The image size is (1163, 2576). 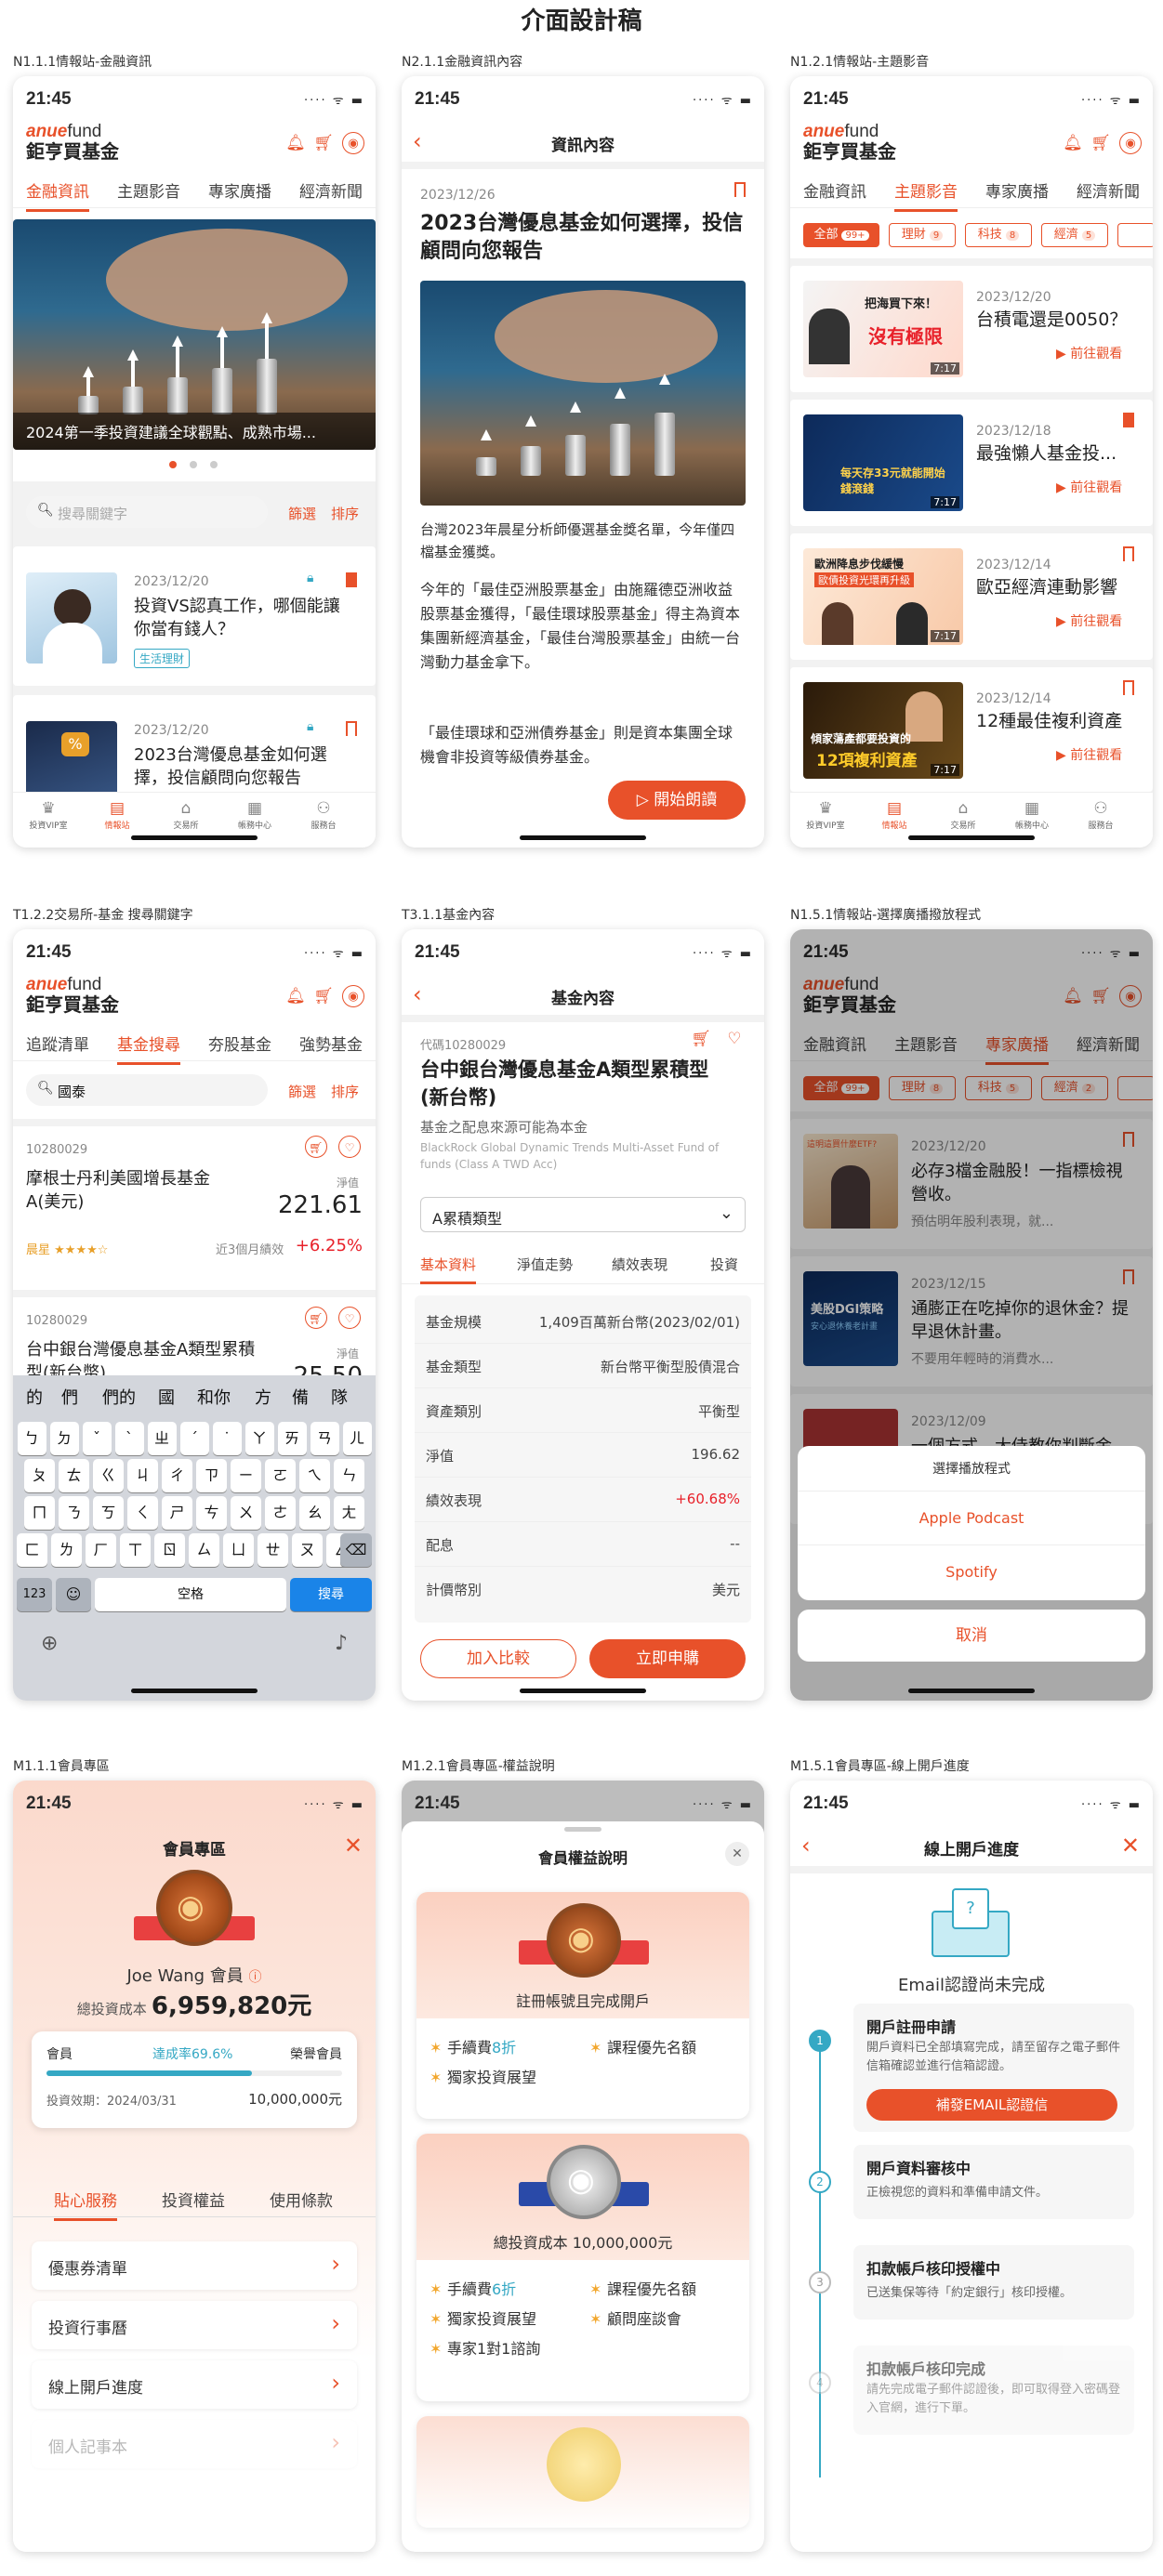 I want to click on notebook-row: 個人記事本 ›, so click(x=194, y=2444).